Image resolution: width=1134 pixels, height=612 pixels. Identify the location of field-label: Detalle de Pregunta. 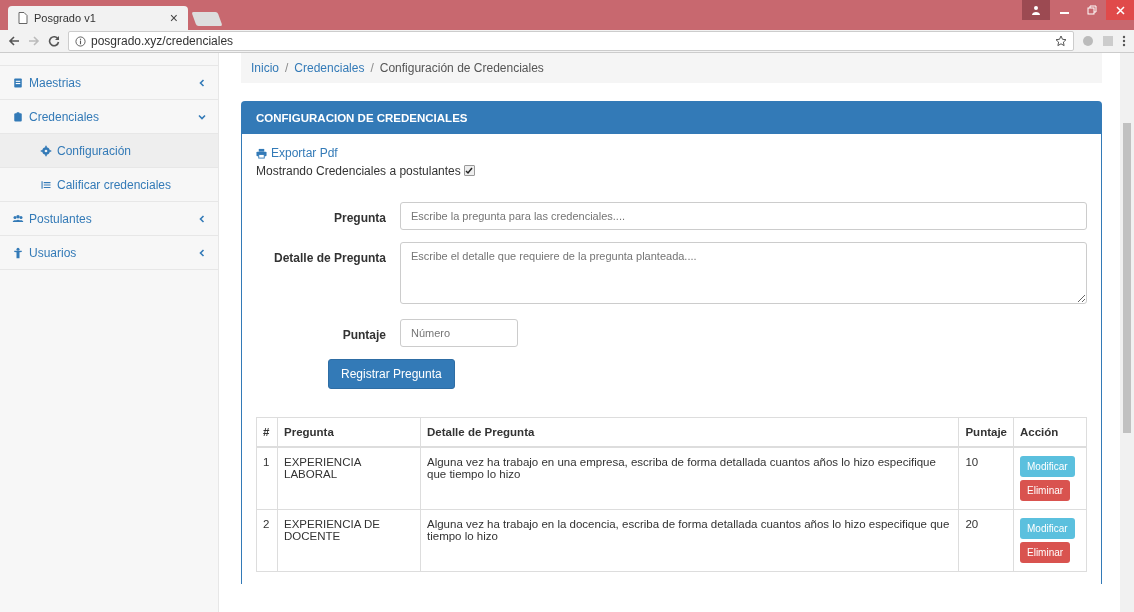
(329, 257).